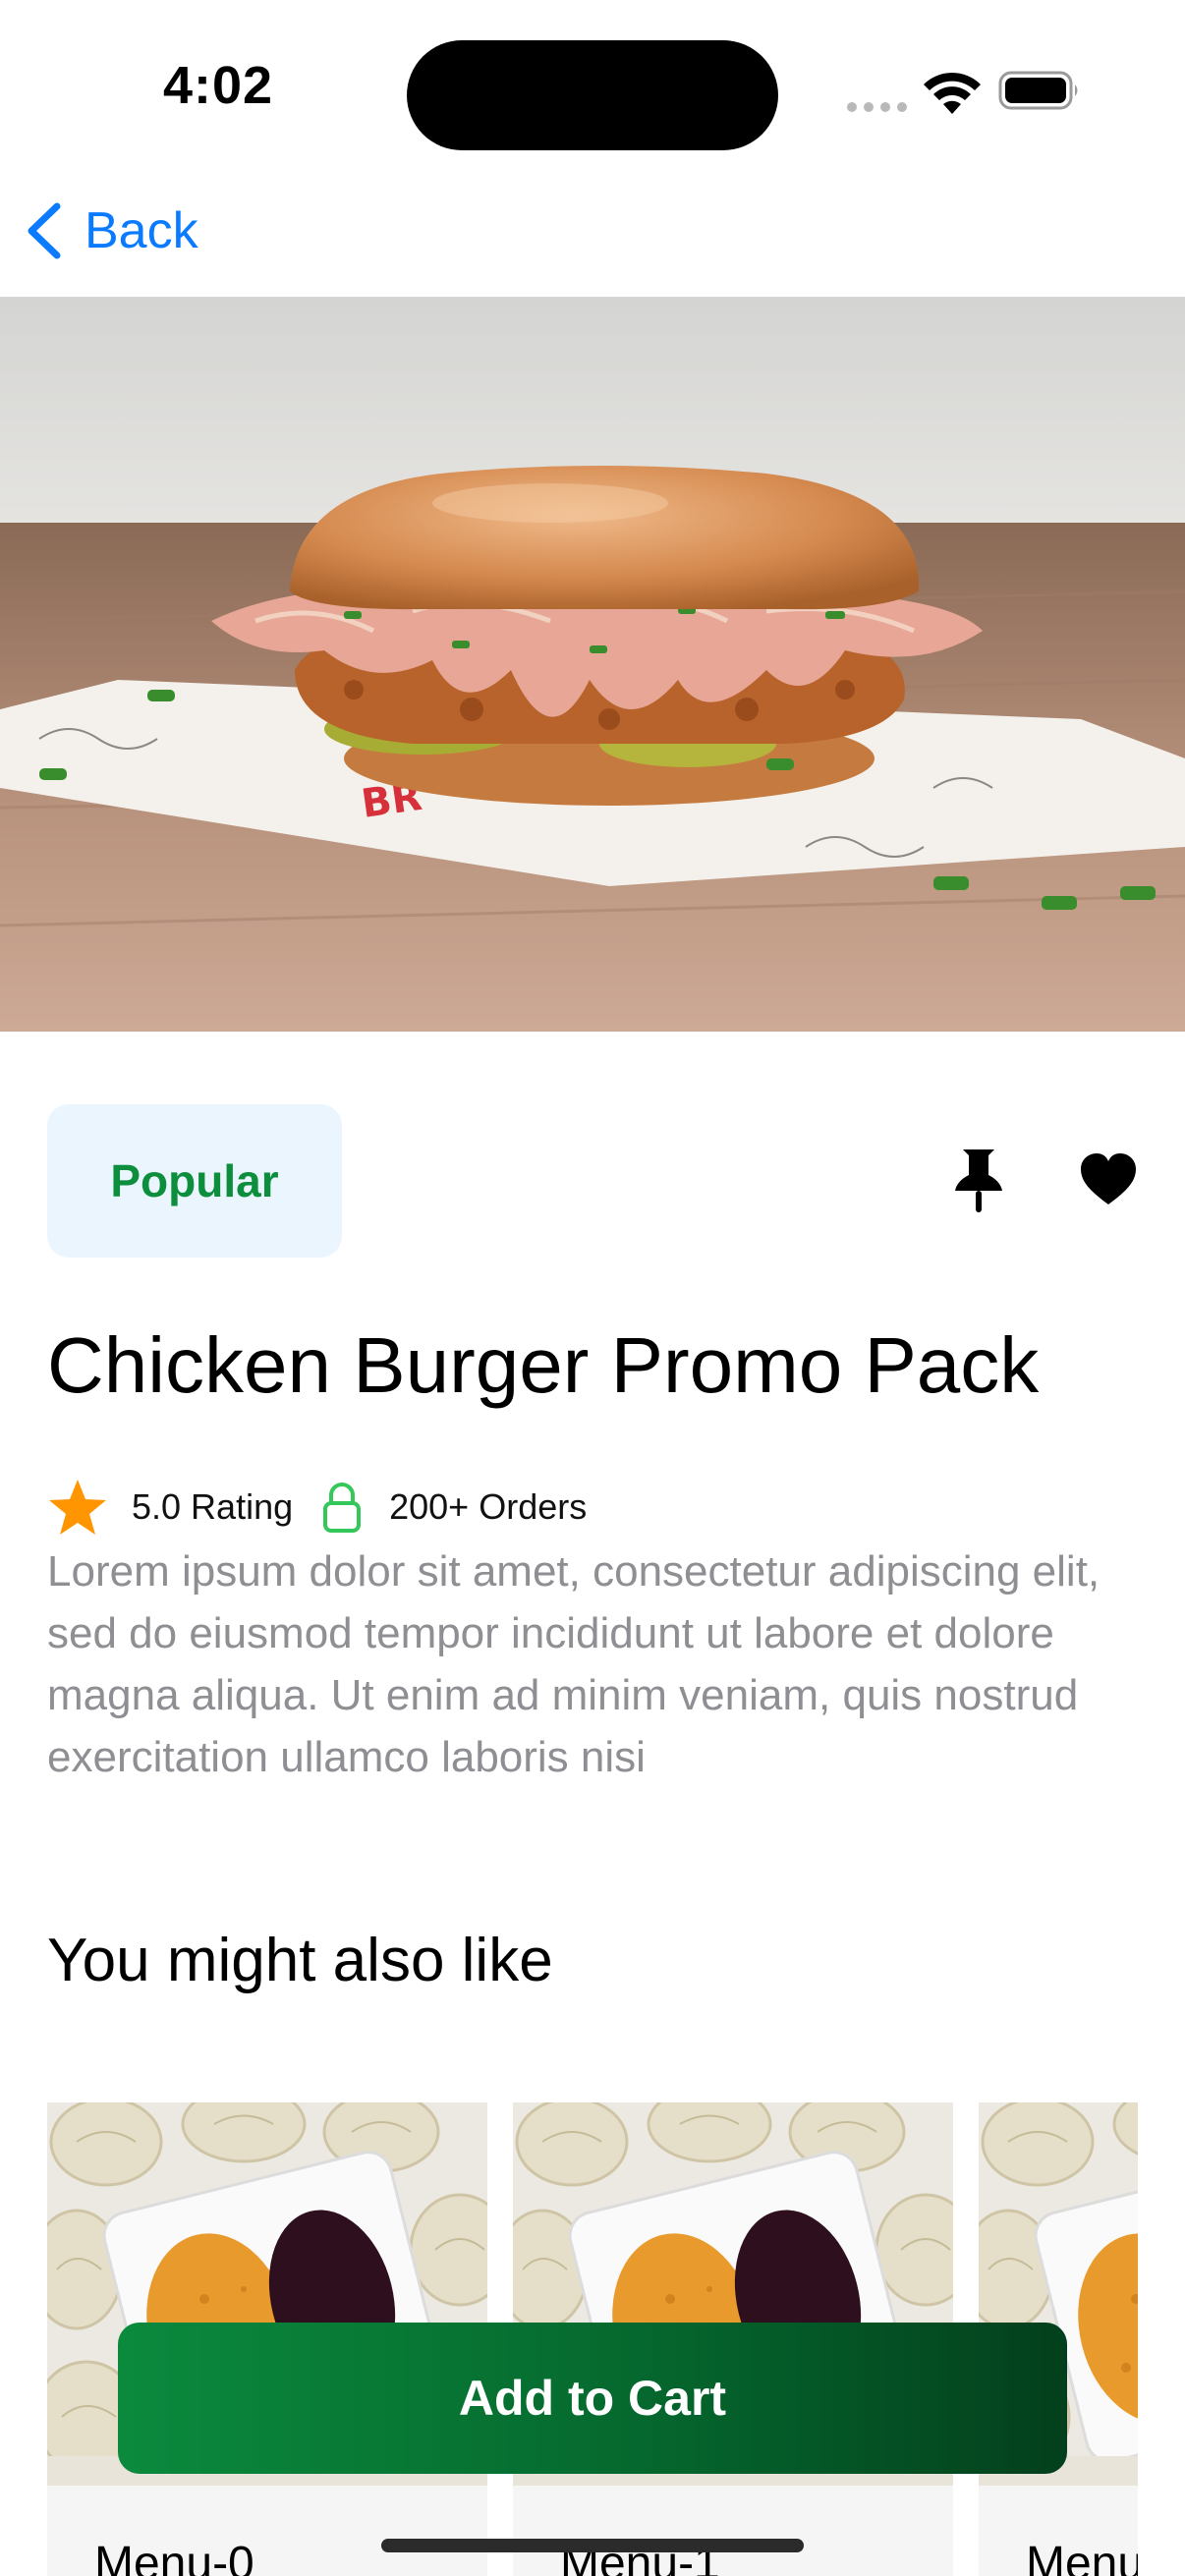 The height and width of the screenshot is (2576, 1185). I want to click on recommendation-label: Menu-2, so click(1082, 2557).